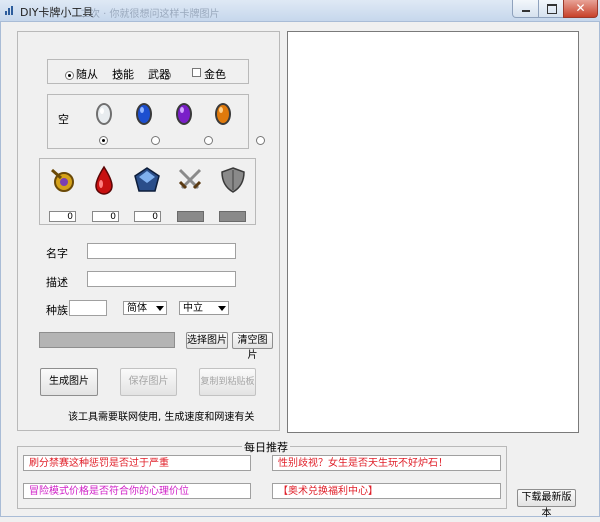  What do you see at coordinates (386, 463) in the screenshot?
I see `recommend-link-2: 性别歧视？女生是否天生玩不好炉石！` at bounding box center [386, 463].